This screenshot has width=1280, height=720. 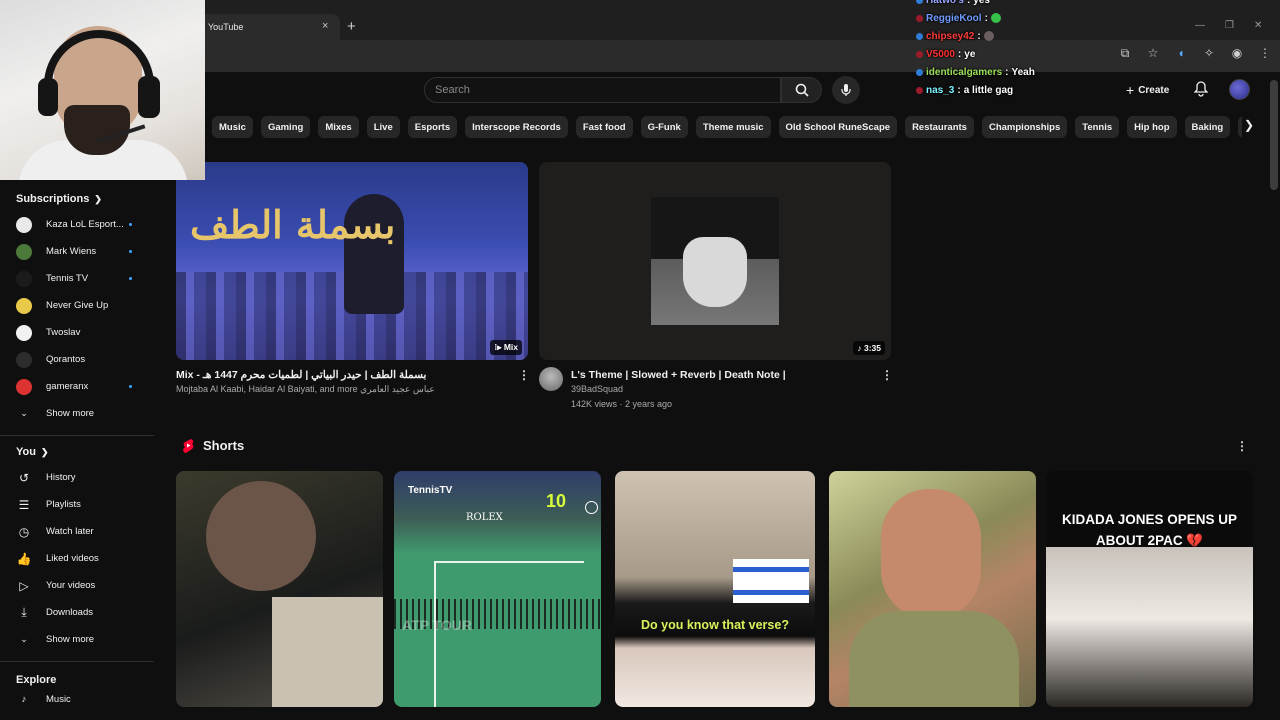 I want to click on channel-avatar, so click(x=551, y=379).